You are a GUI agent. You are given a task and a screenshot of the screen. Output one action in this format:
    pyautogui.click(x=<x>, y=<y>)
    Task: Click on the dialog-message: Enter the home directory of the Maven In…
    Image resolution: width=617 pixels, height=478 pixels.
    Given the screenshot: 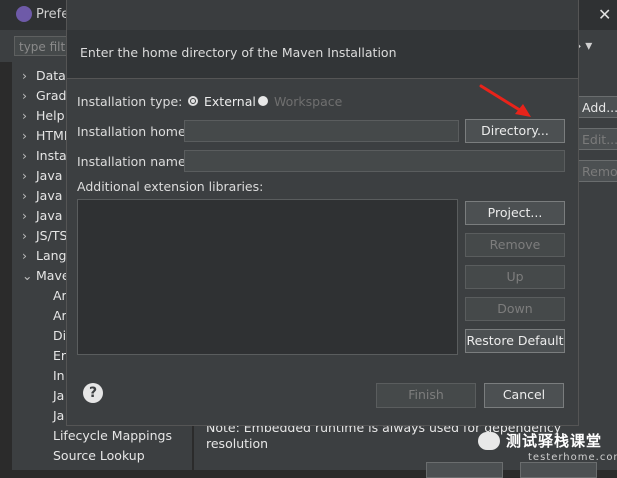 What is the action you would take?
    pyautogui.click(x=238, y=52)
    